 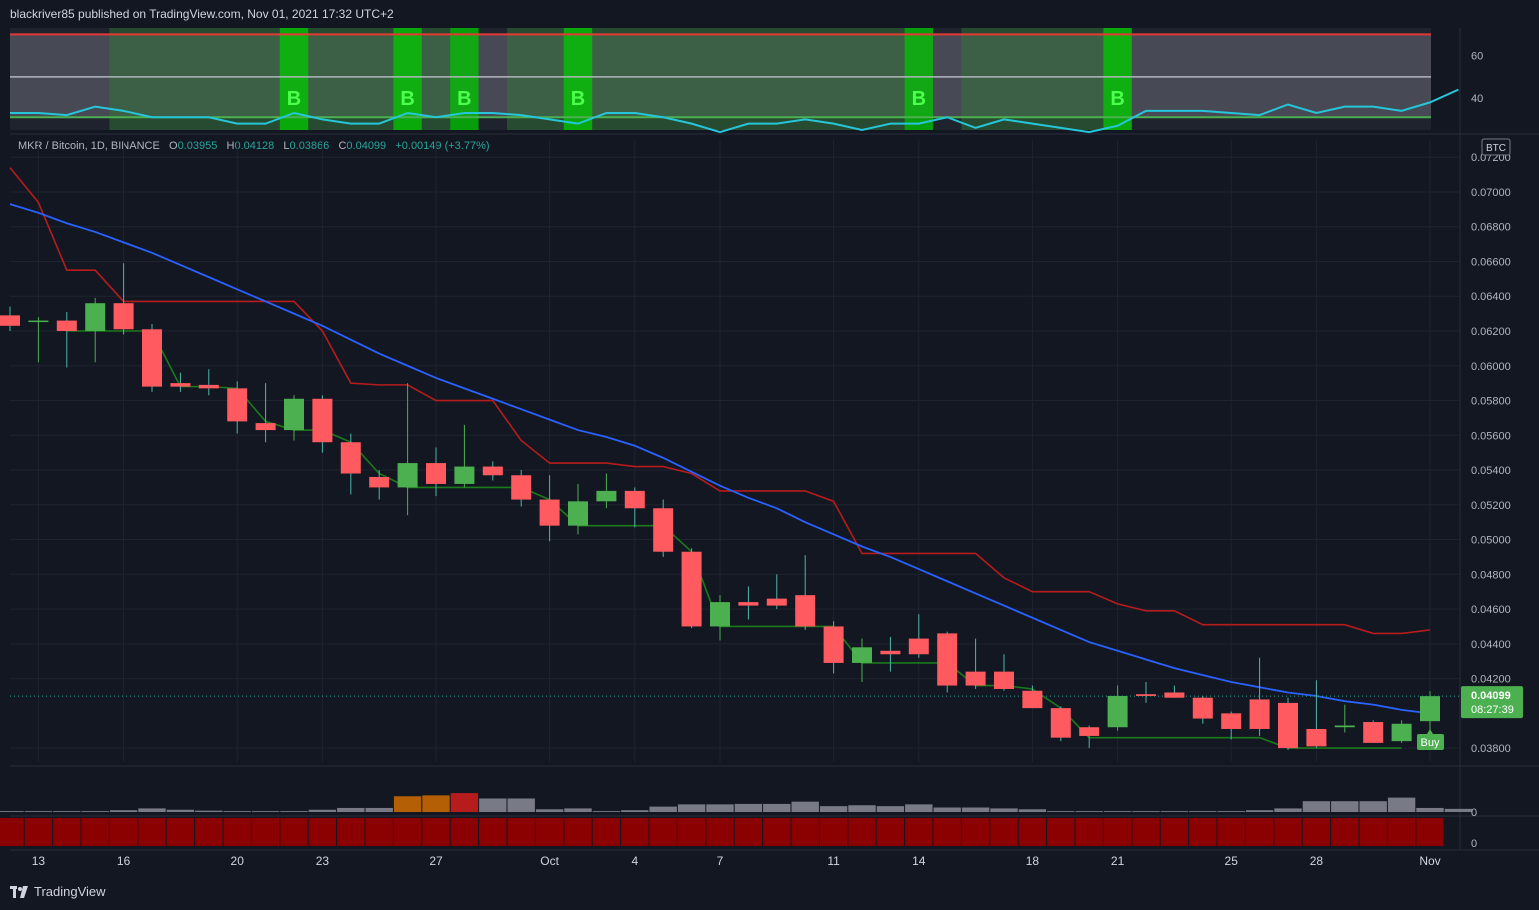 What do you see at coordinates (1477, 57) in the screenshot?
I see `oscillator-tick-label: 60` at bounding box center [1477, 57].